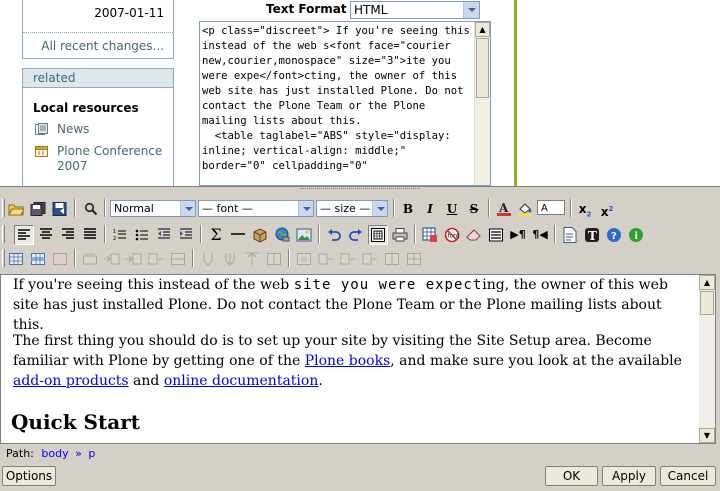  What do you see at coordinates (29, 476) in the screenshot?
I see `options-button: Options` at bounding box center [29, 476].